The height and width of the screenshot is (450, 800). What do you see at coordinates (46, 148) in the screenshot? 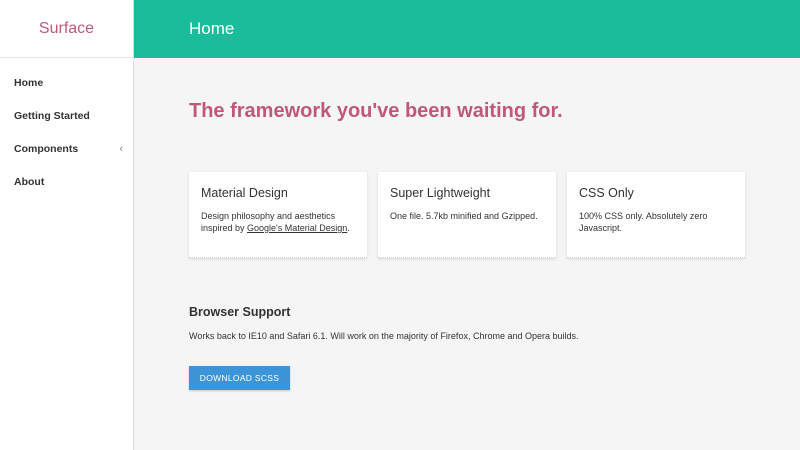
I see `sidebar-item-label: Components` at bounding box center [46, 148].